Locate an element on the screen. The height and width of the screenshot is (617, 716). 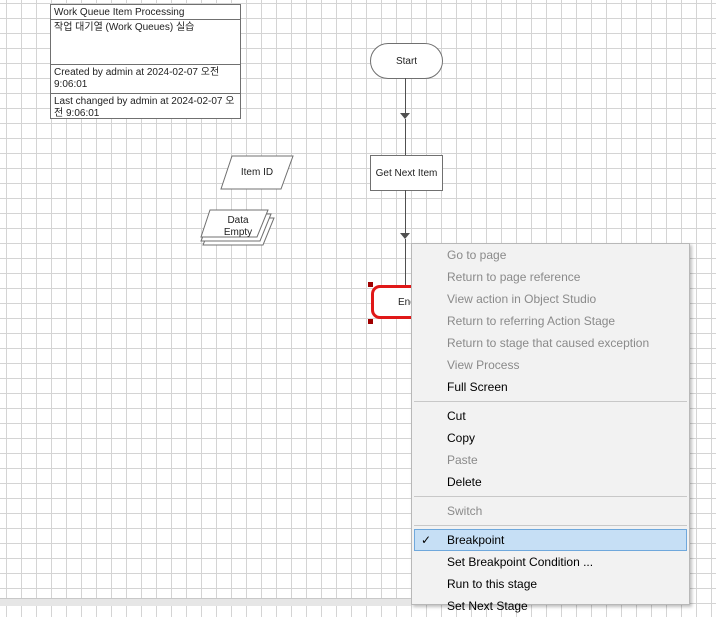
menu-item-label: Go to page is located at coordinates (477, 255).